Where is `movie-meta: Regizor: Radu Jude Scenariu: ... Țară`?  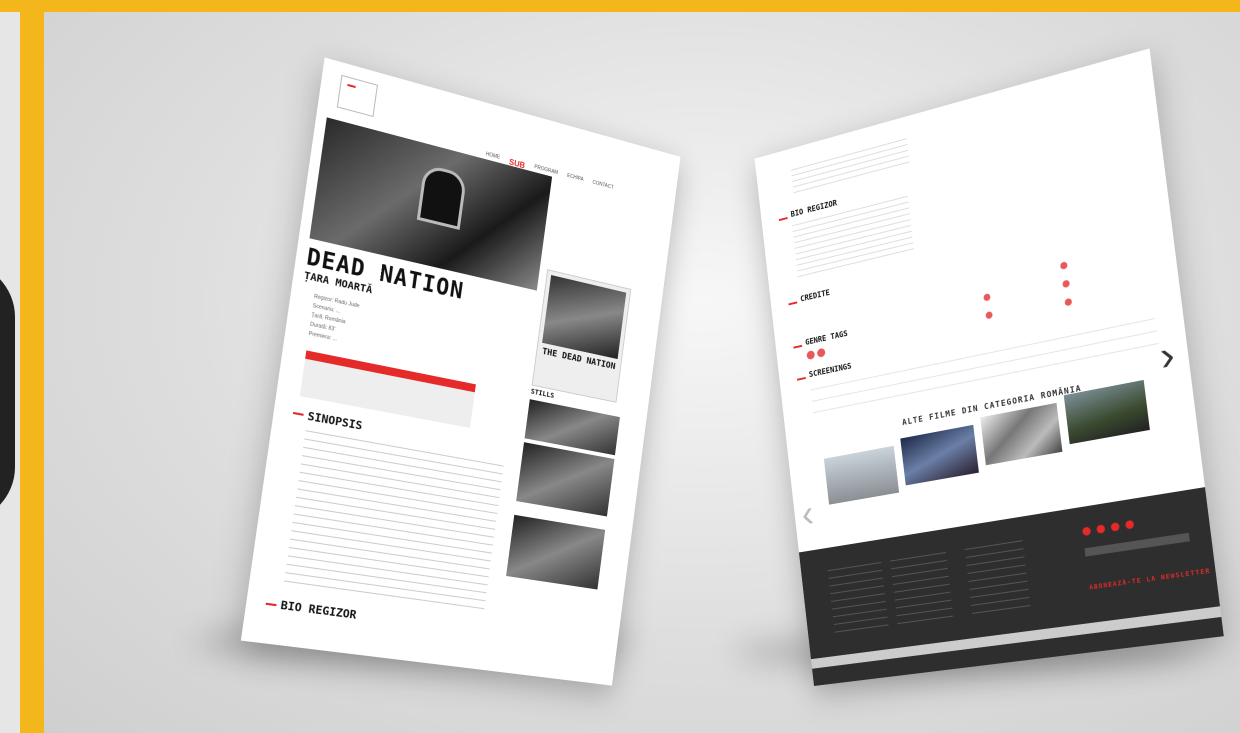 movie-meta: Regizor: Radu Jude Scenariu: ... Țară is located at coordinates (334, 321).